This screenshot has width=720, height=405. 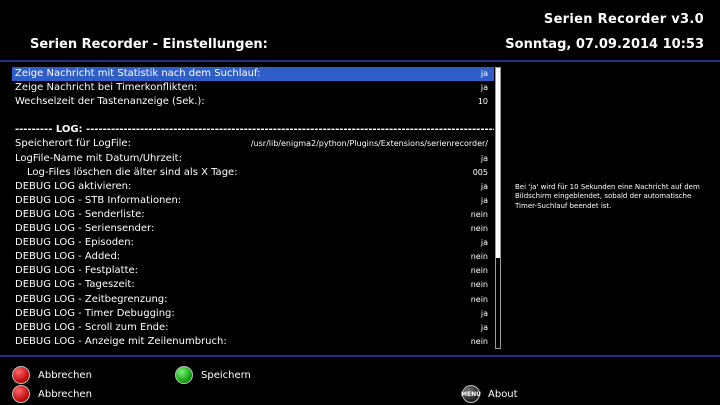 I want to click on datetime: Sonntag, 07.09.2014 10:53, so click(x=604, y=44).